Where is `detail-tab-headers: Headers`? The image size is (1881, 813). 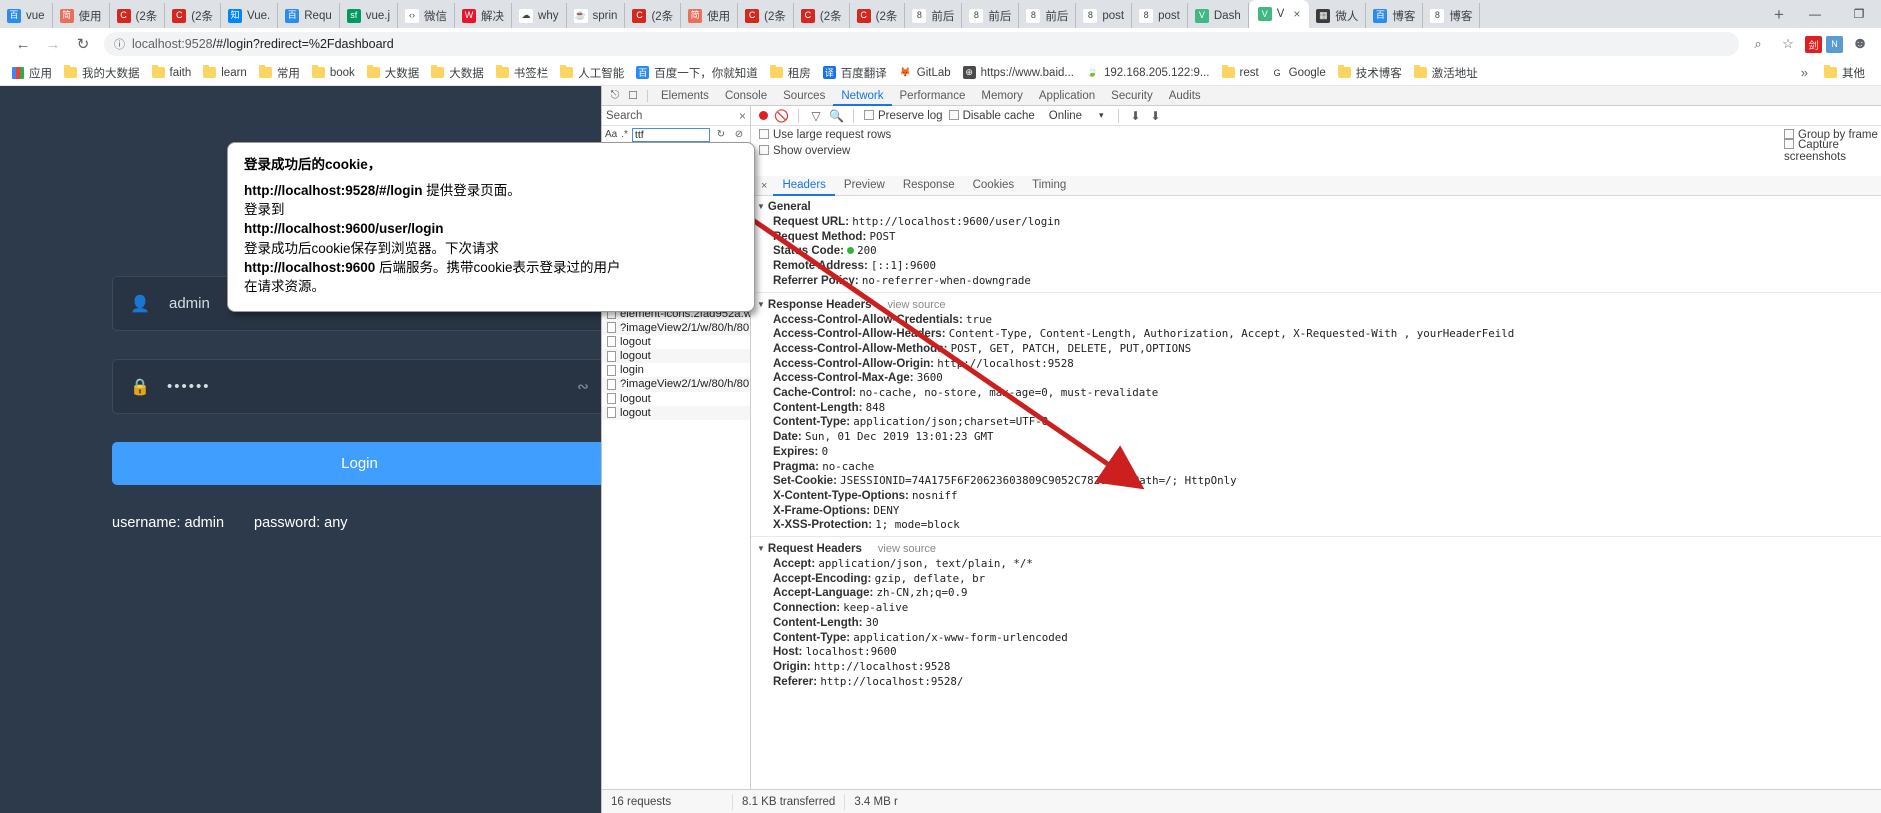
detail-tab-headers: Headers is located at coordinates (804, 186).